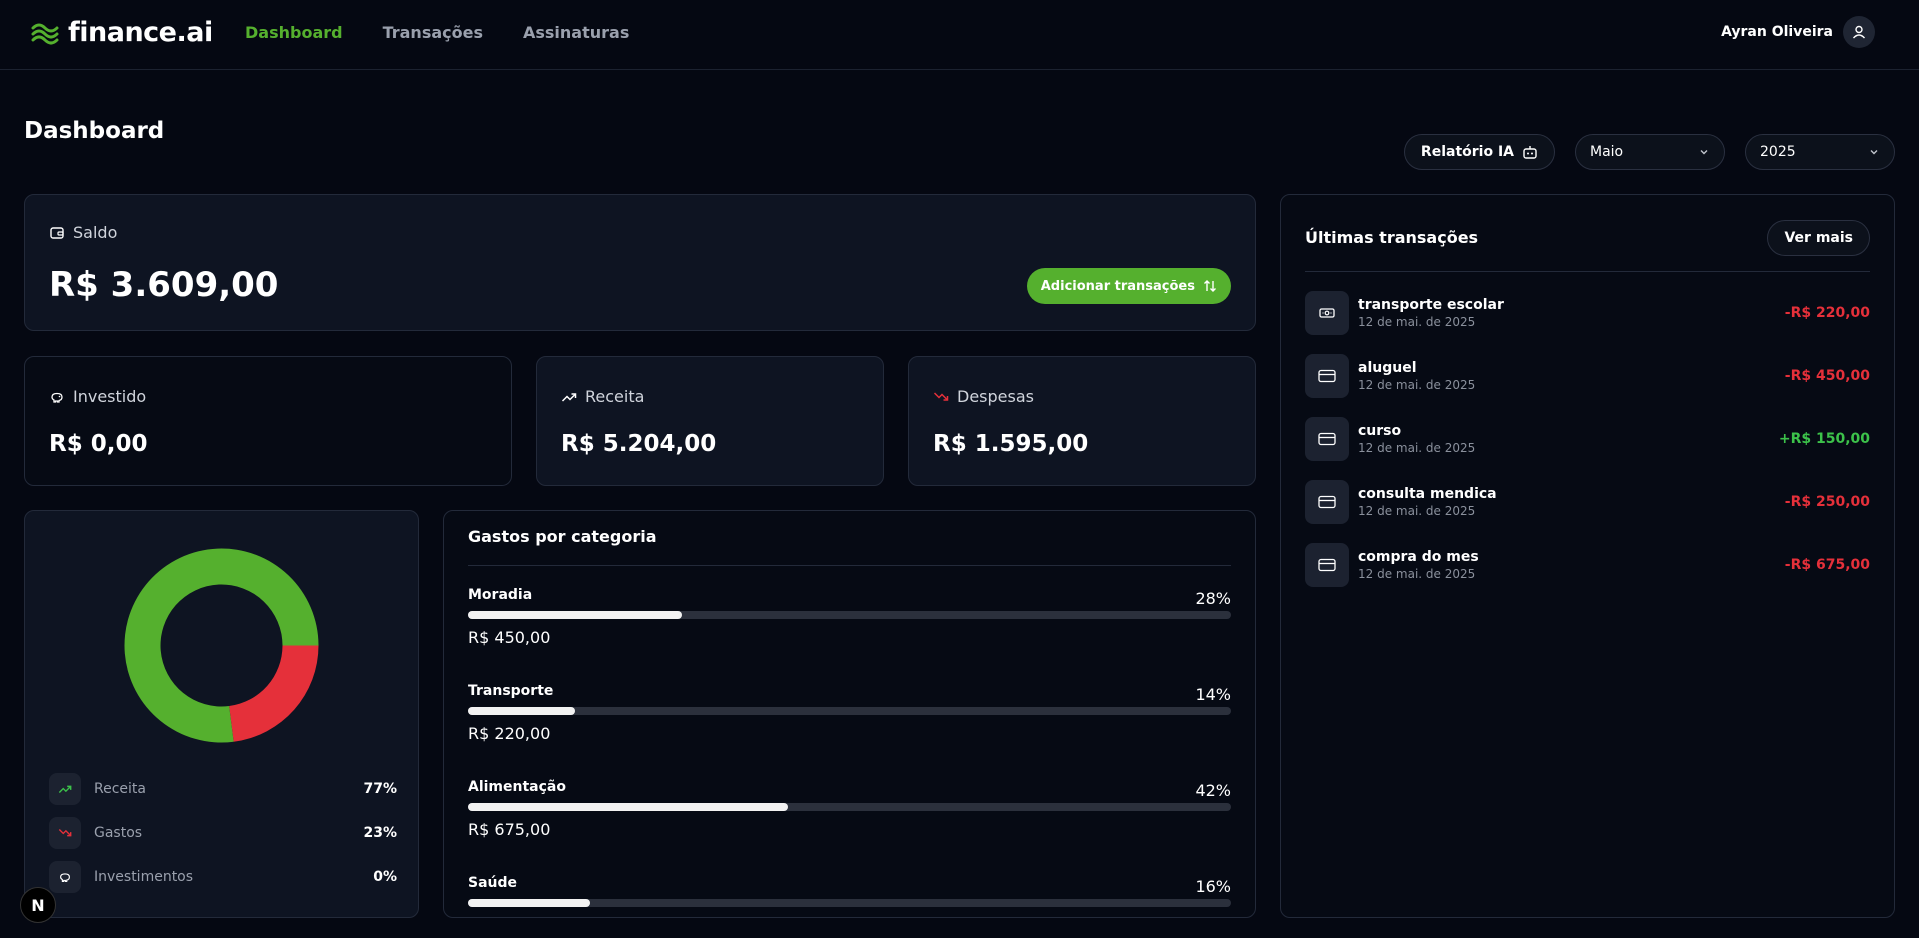 The width and height of the screenshot is (1919, 938). What do you see at coordinates (95, 232) in the screenshot?
I see `balance-label: Saldo` at bounding box center [95, 232].